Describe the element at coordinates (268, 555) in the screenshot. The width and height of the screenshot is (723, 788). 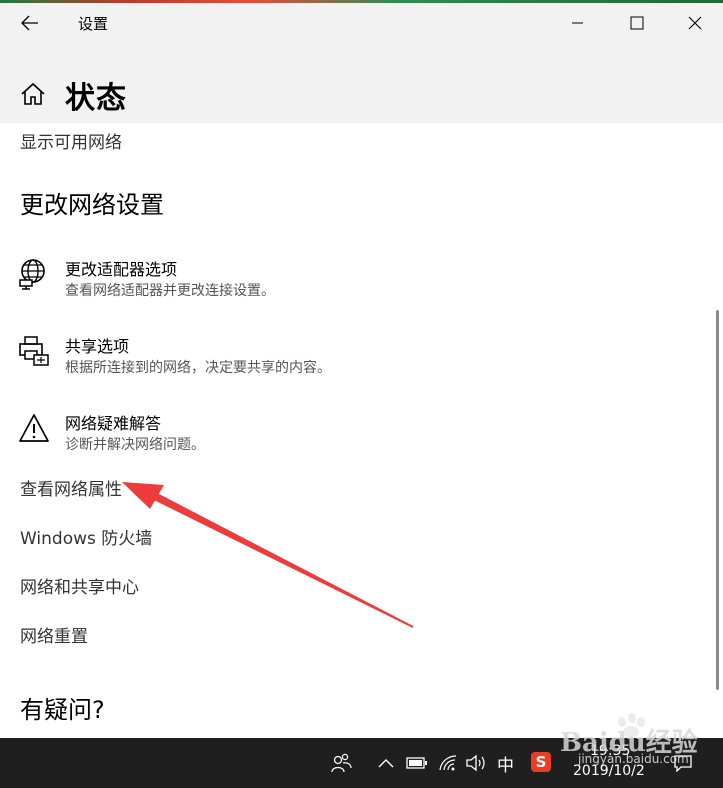
I see `annotation-arrow` at that location.